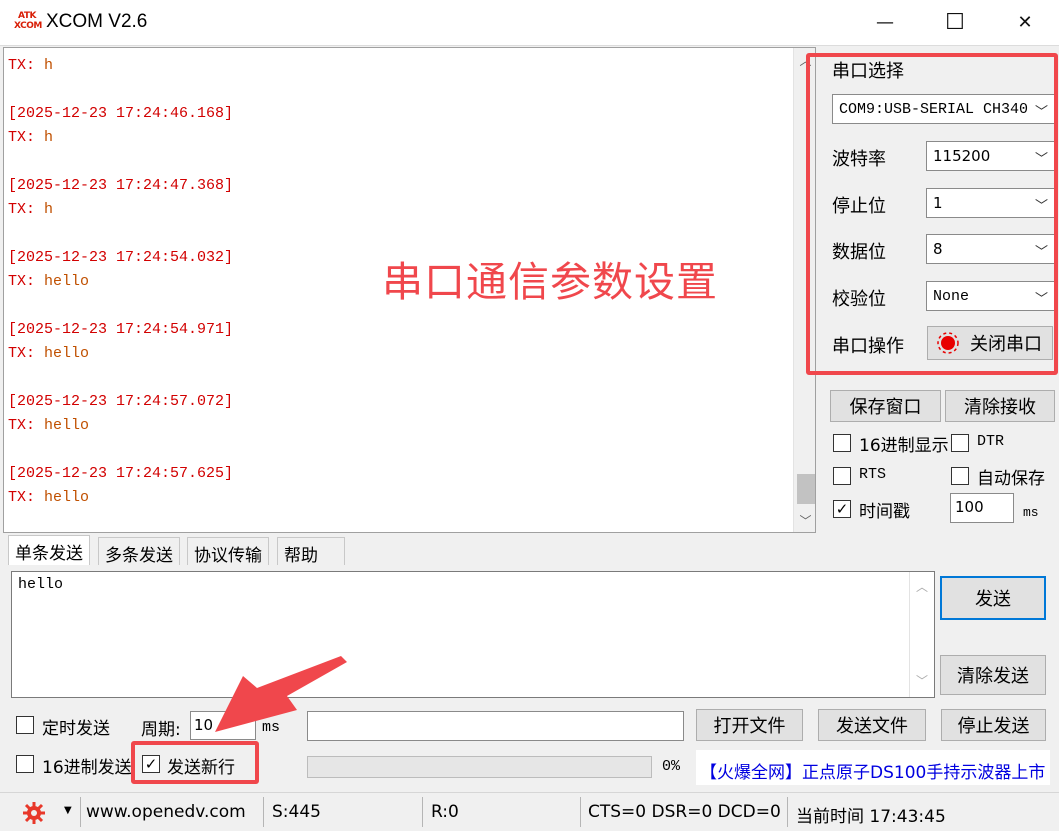 The image size is (1059, 831). Describe the element at coordinates (49, 550) in the screenshot. I see `tab-single-send: 单条发送` at that location.